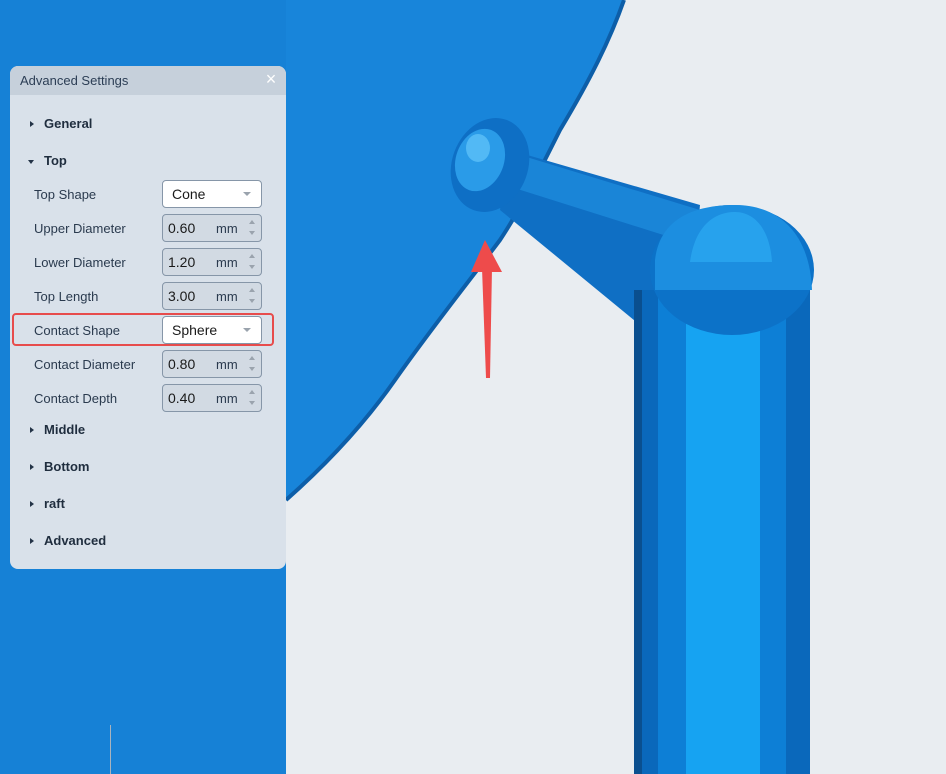 The width and height of the screenshot is (946, 774). What do you see at coordinates (75, 540) in the screenshot?
I see `section-advanced-label: Advanced` at bounding box center [75, 540].